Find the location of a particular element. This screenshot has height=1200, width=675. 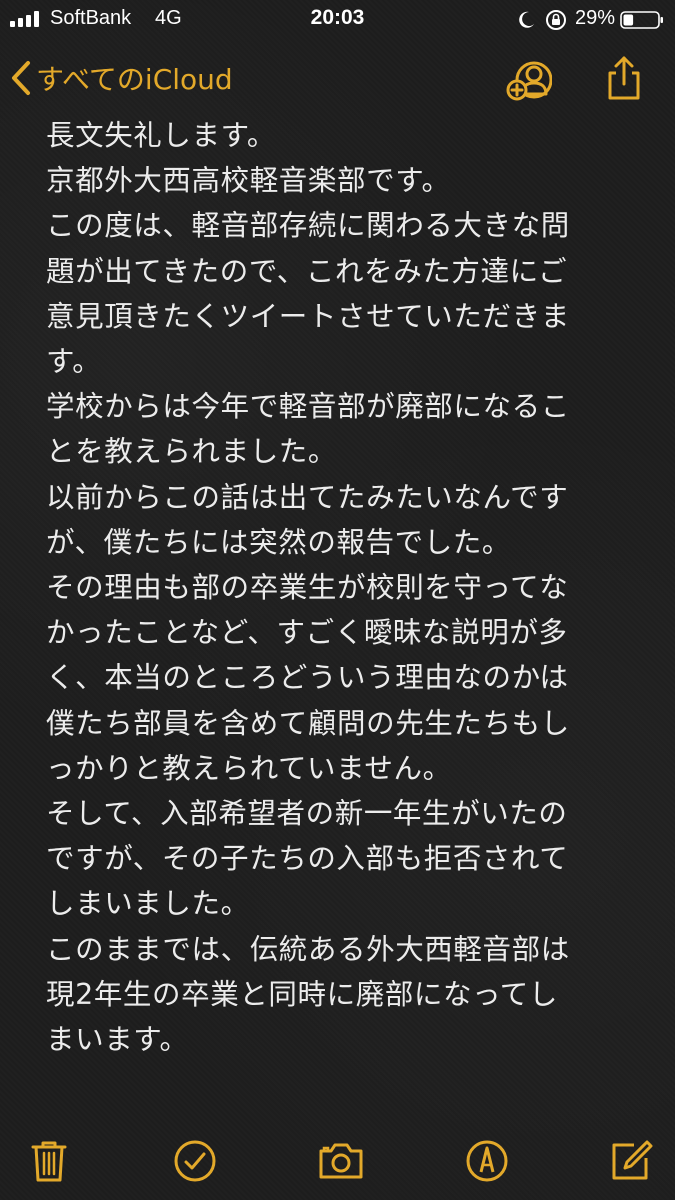

note-line: 意見頂きたくツイートさせていただきま is located at coordinates (308, 316).